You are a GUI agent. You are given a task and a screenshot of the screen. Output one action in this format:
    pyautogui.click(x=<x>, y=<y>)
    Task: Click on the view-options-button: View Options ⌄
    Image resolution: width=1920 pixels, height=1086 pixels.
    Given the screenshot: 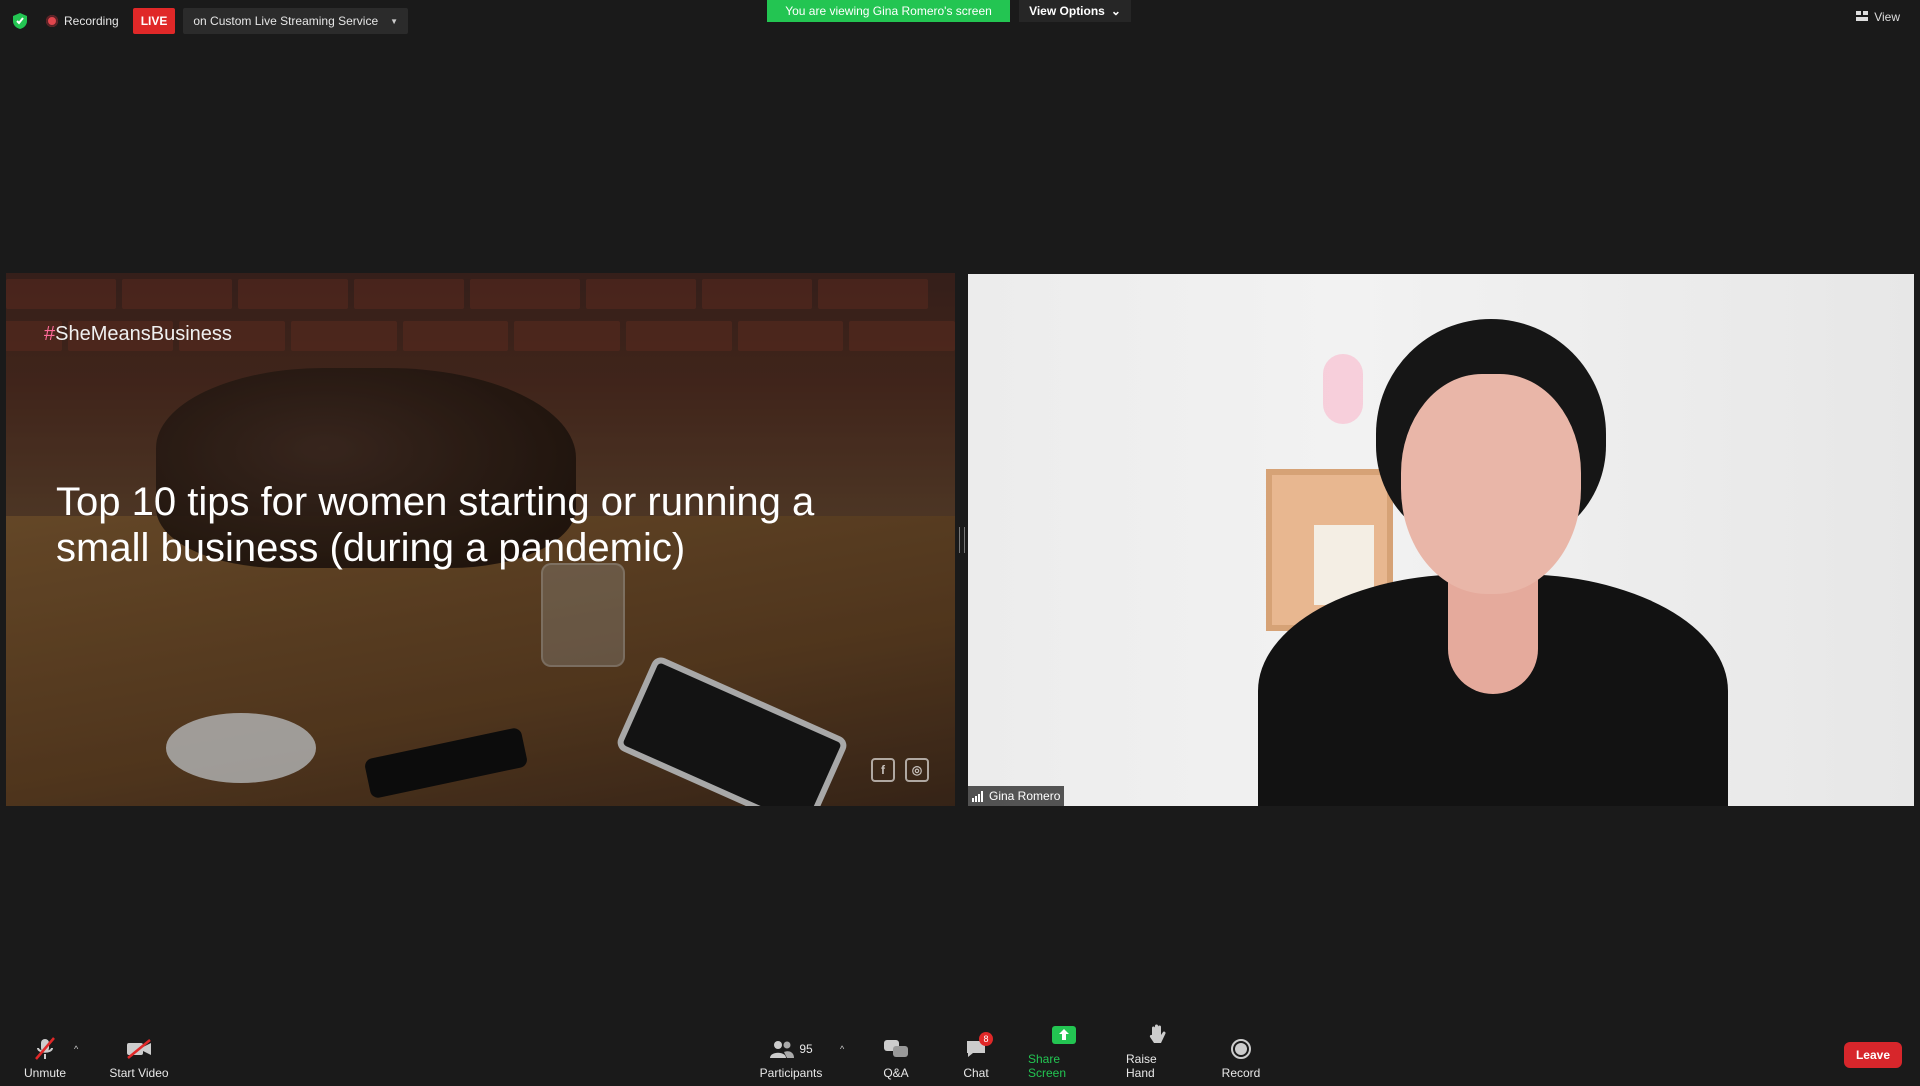 What is the action you would take?
    pyautogui.click(x=1075, y=11)
    